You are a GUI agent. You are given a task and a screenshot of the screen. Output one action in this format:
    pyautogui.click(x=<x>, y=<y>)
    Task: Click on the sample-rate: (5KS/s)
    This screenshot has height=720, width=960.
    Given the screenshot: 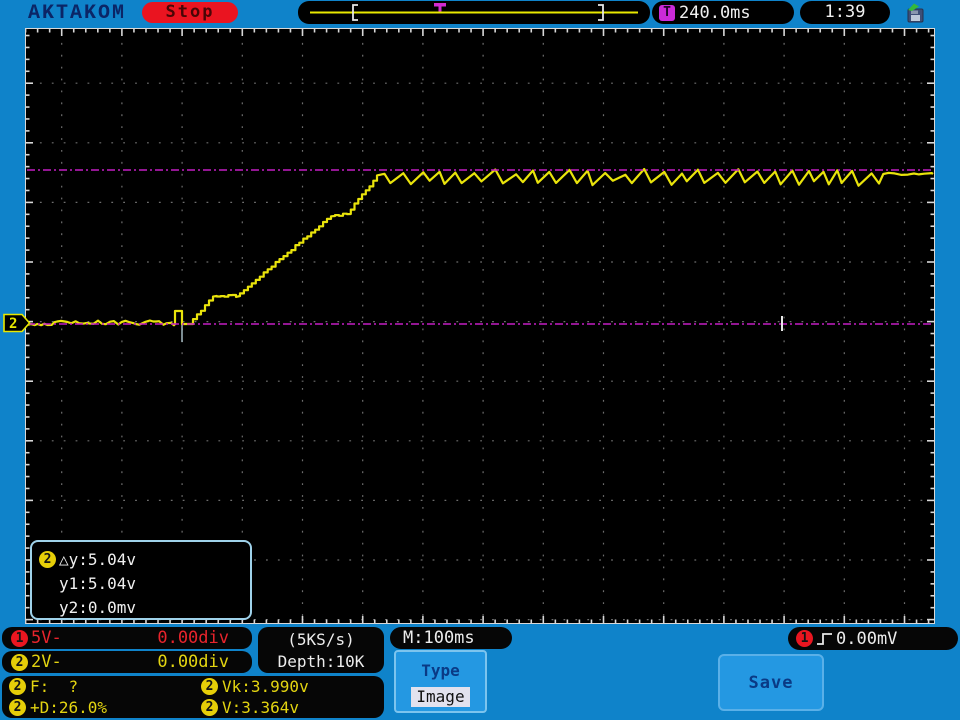 What is the action you would take?
    pyautogui.click(x=321, y=639)
    